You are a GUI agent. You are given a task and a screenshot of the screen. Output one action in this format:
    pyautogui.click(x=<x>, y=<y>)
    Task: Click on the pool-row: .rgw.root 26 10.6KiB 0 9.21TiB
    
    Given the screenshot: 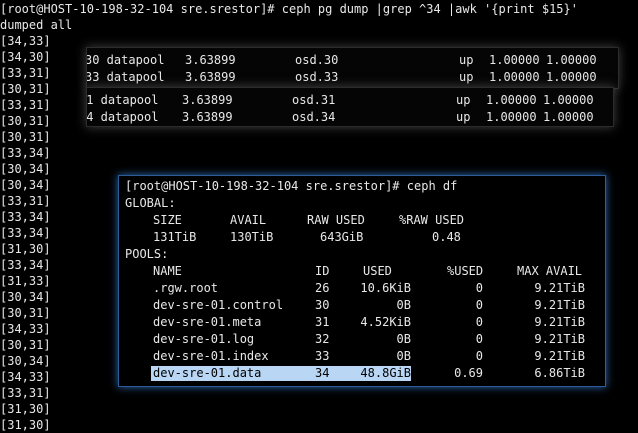 What is the action you would take?
    pyautogui.click(x=362, y=288)
    